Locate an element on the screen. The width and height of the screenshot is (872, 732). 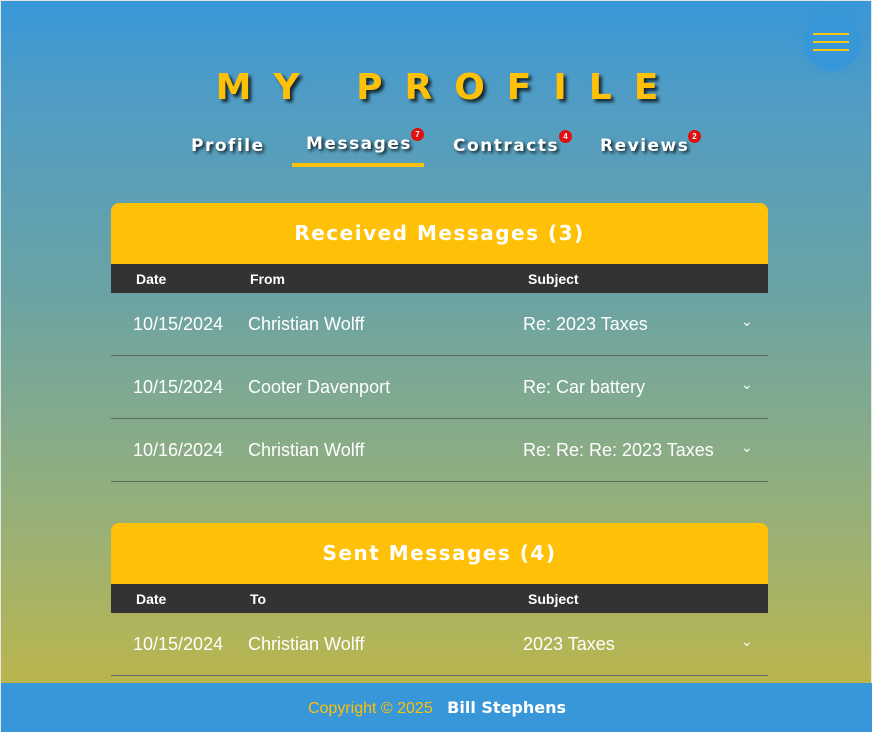
sent-messages-title: Sent Messages (4) is located at coordinates (439, 553).